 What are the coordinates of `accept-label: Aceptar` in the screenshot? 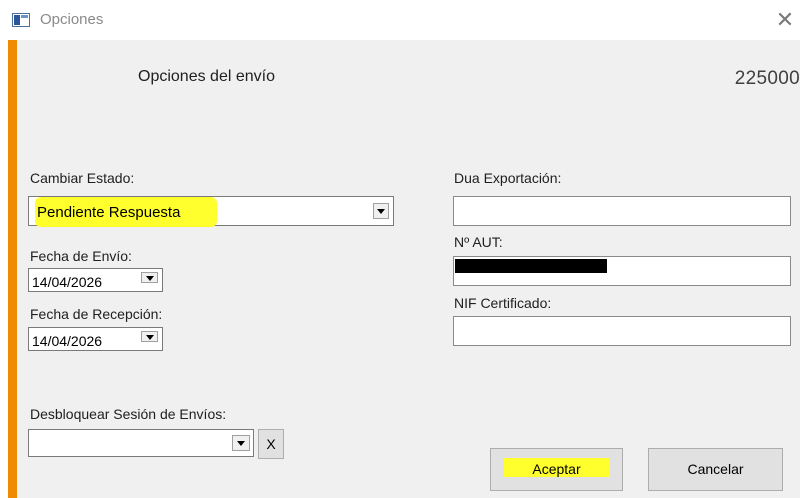 It's located at (556, 469).